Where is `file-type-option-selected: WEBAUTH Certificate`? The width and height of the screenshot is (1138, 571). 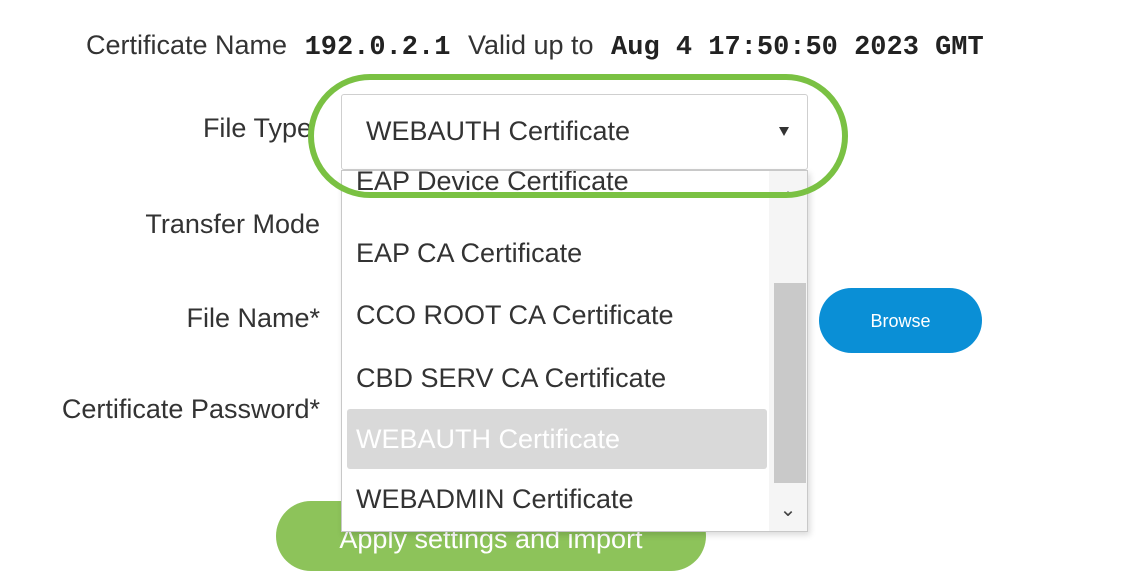
file-type-option-selected: WEBAUTH Certificate is located at coordinates (557, 439).